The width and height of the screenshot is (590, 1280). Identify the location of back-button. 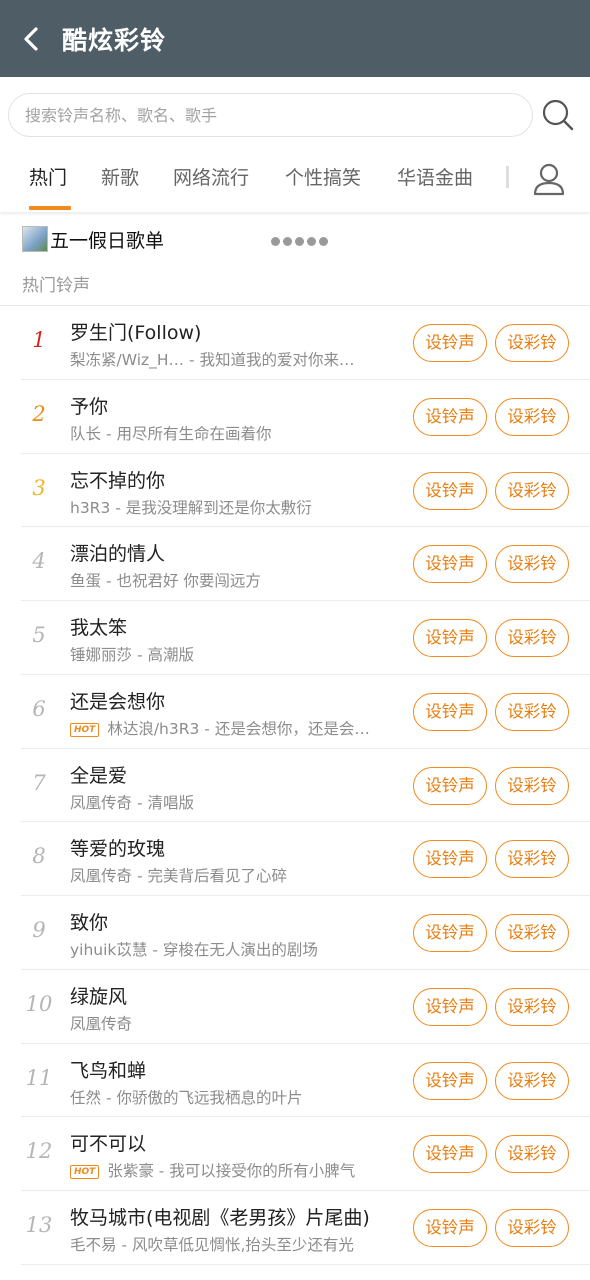
(31, 38).